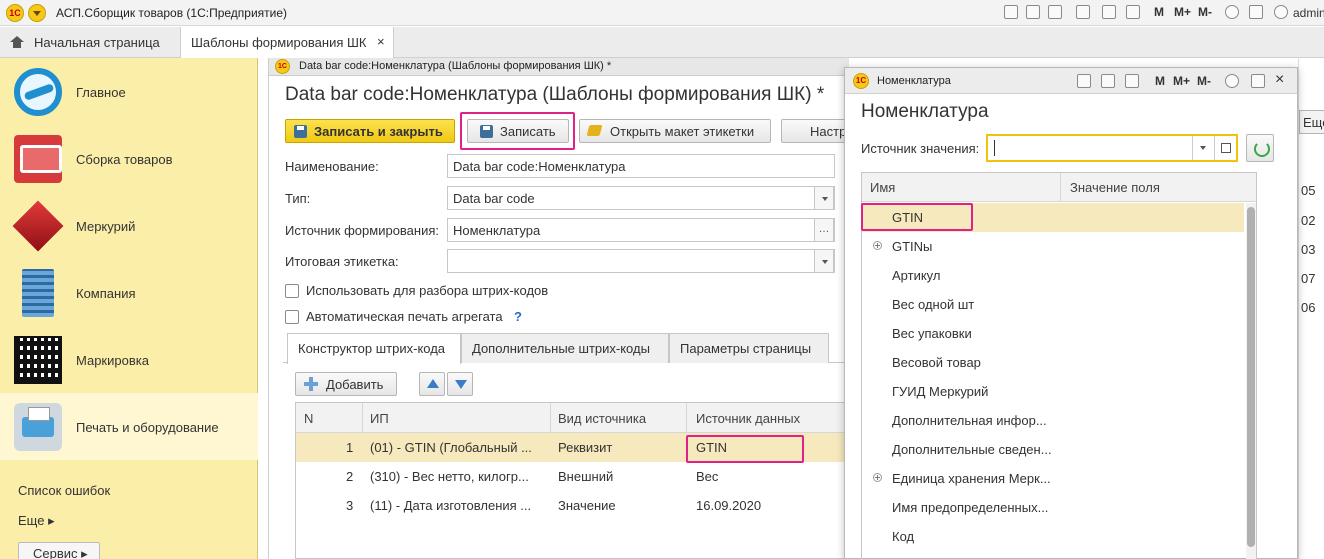  Describe the element at coordinates (292, 317) in the screenshot. I see `autoprint-checkbox` at that location.